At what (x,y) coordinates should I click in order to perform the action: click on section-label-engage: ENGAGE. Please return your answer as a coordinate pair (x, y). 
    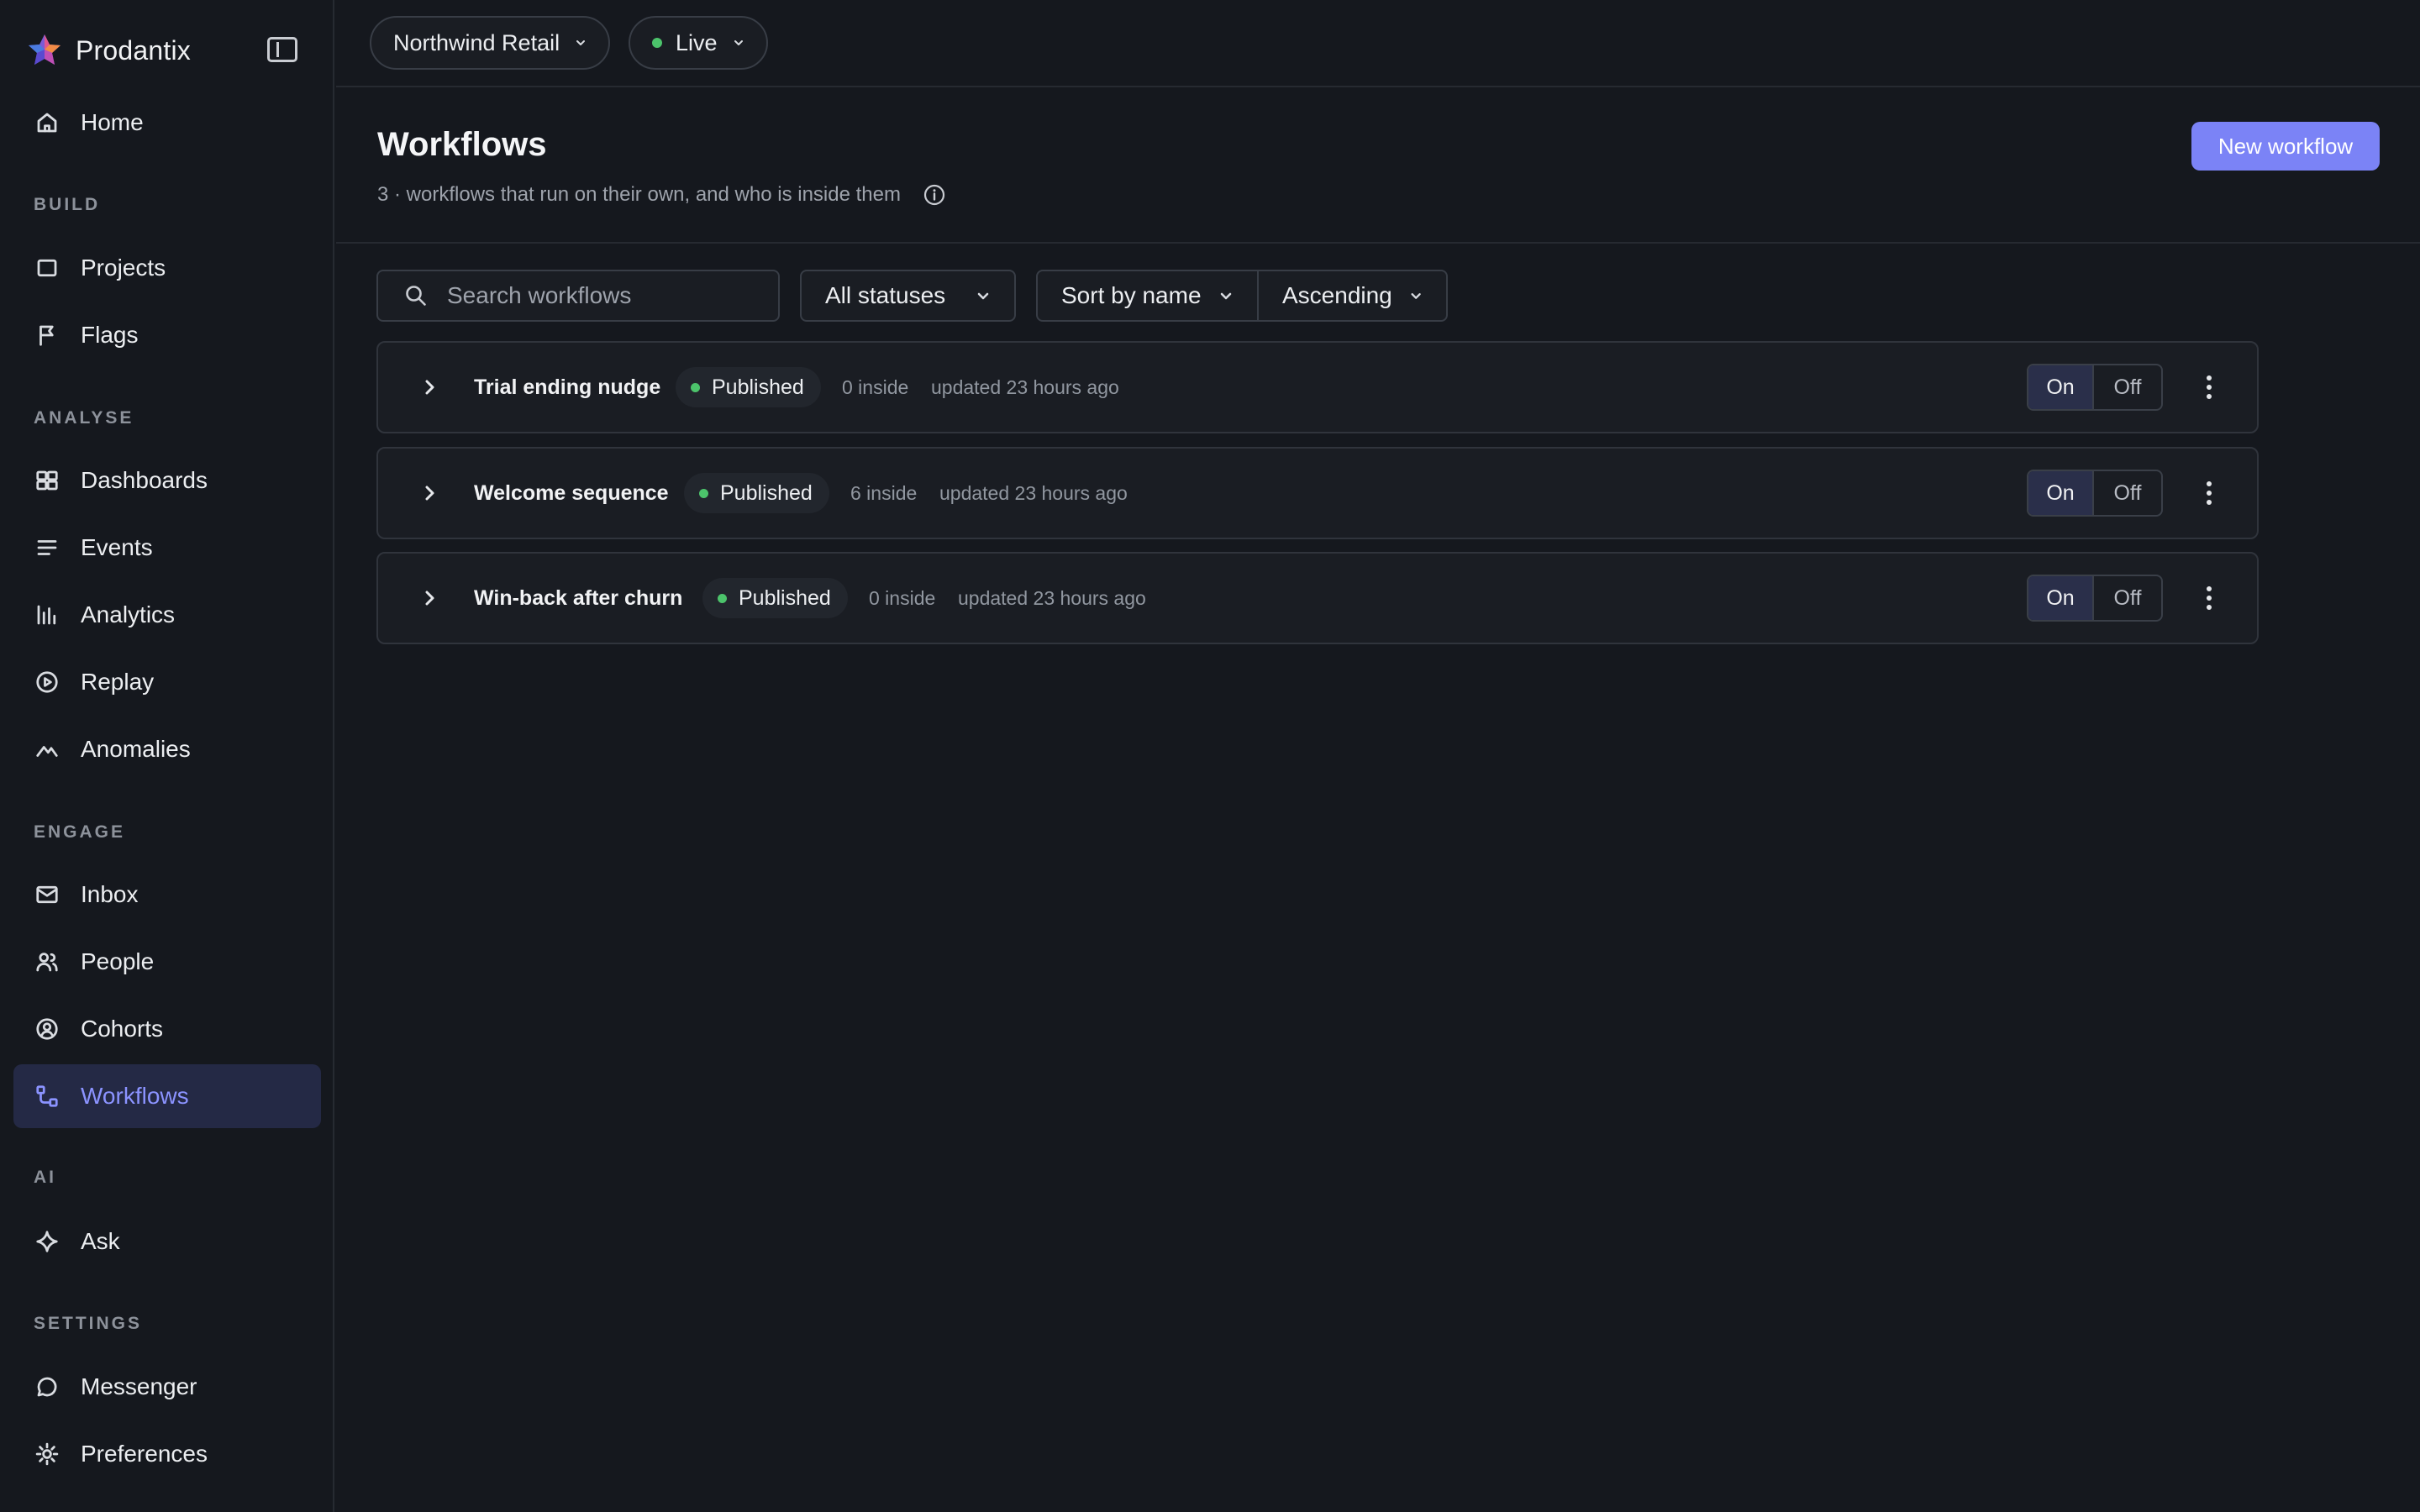
    Looking at the image, I should click on (80, 832).